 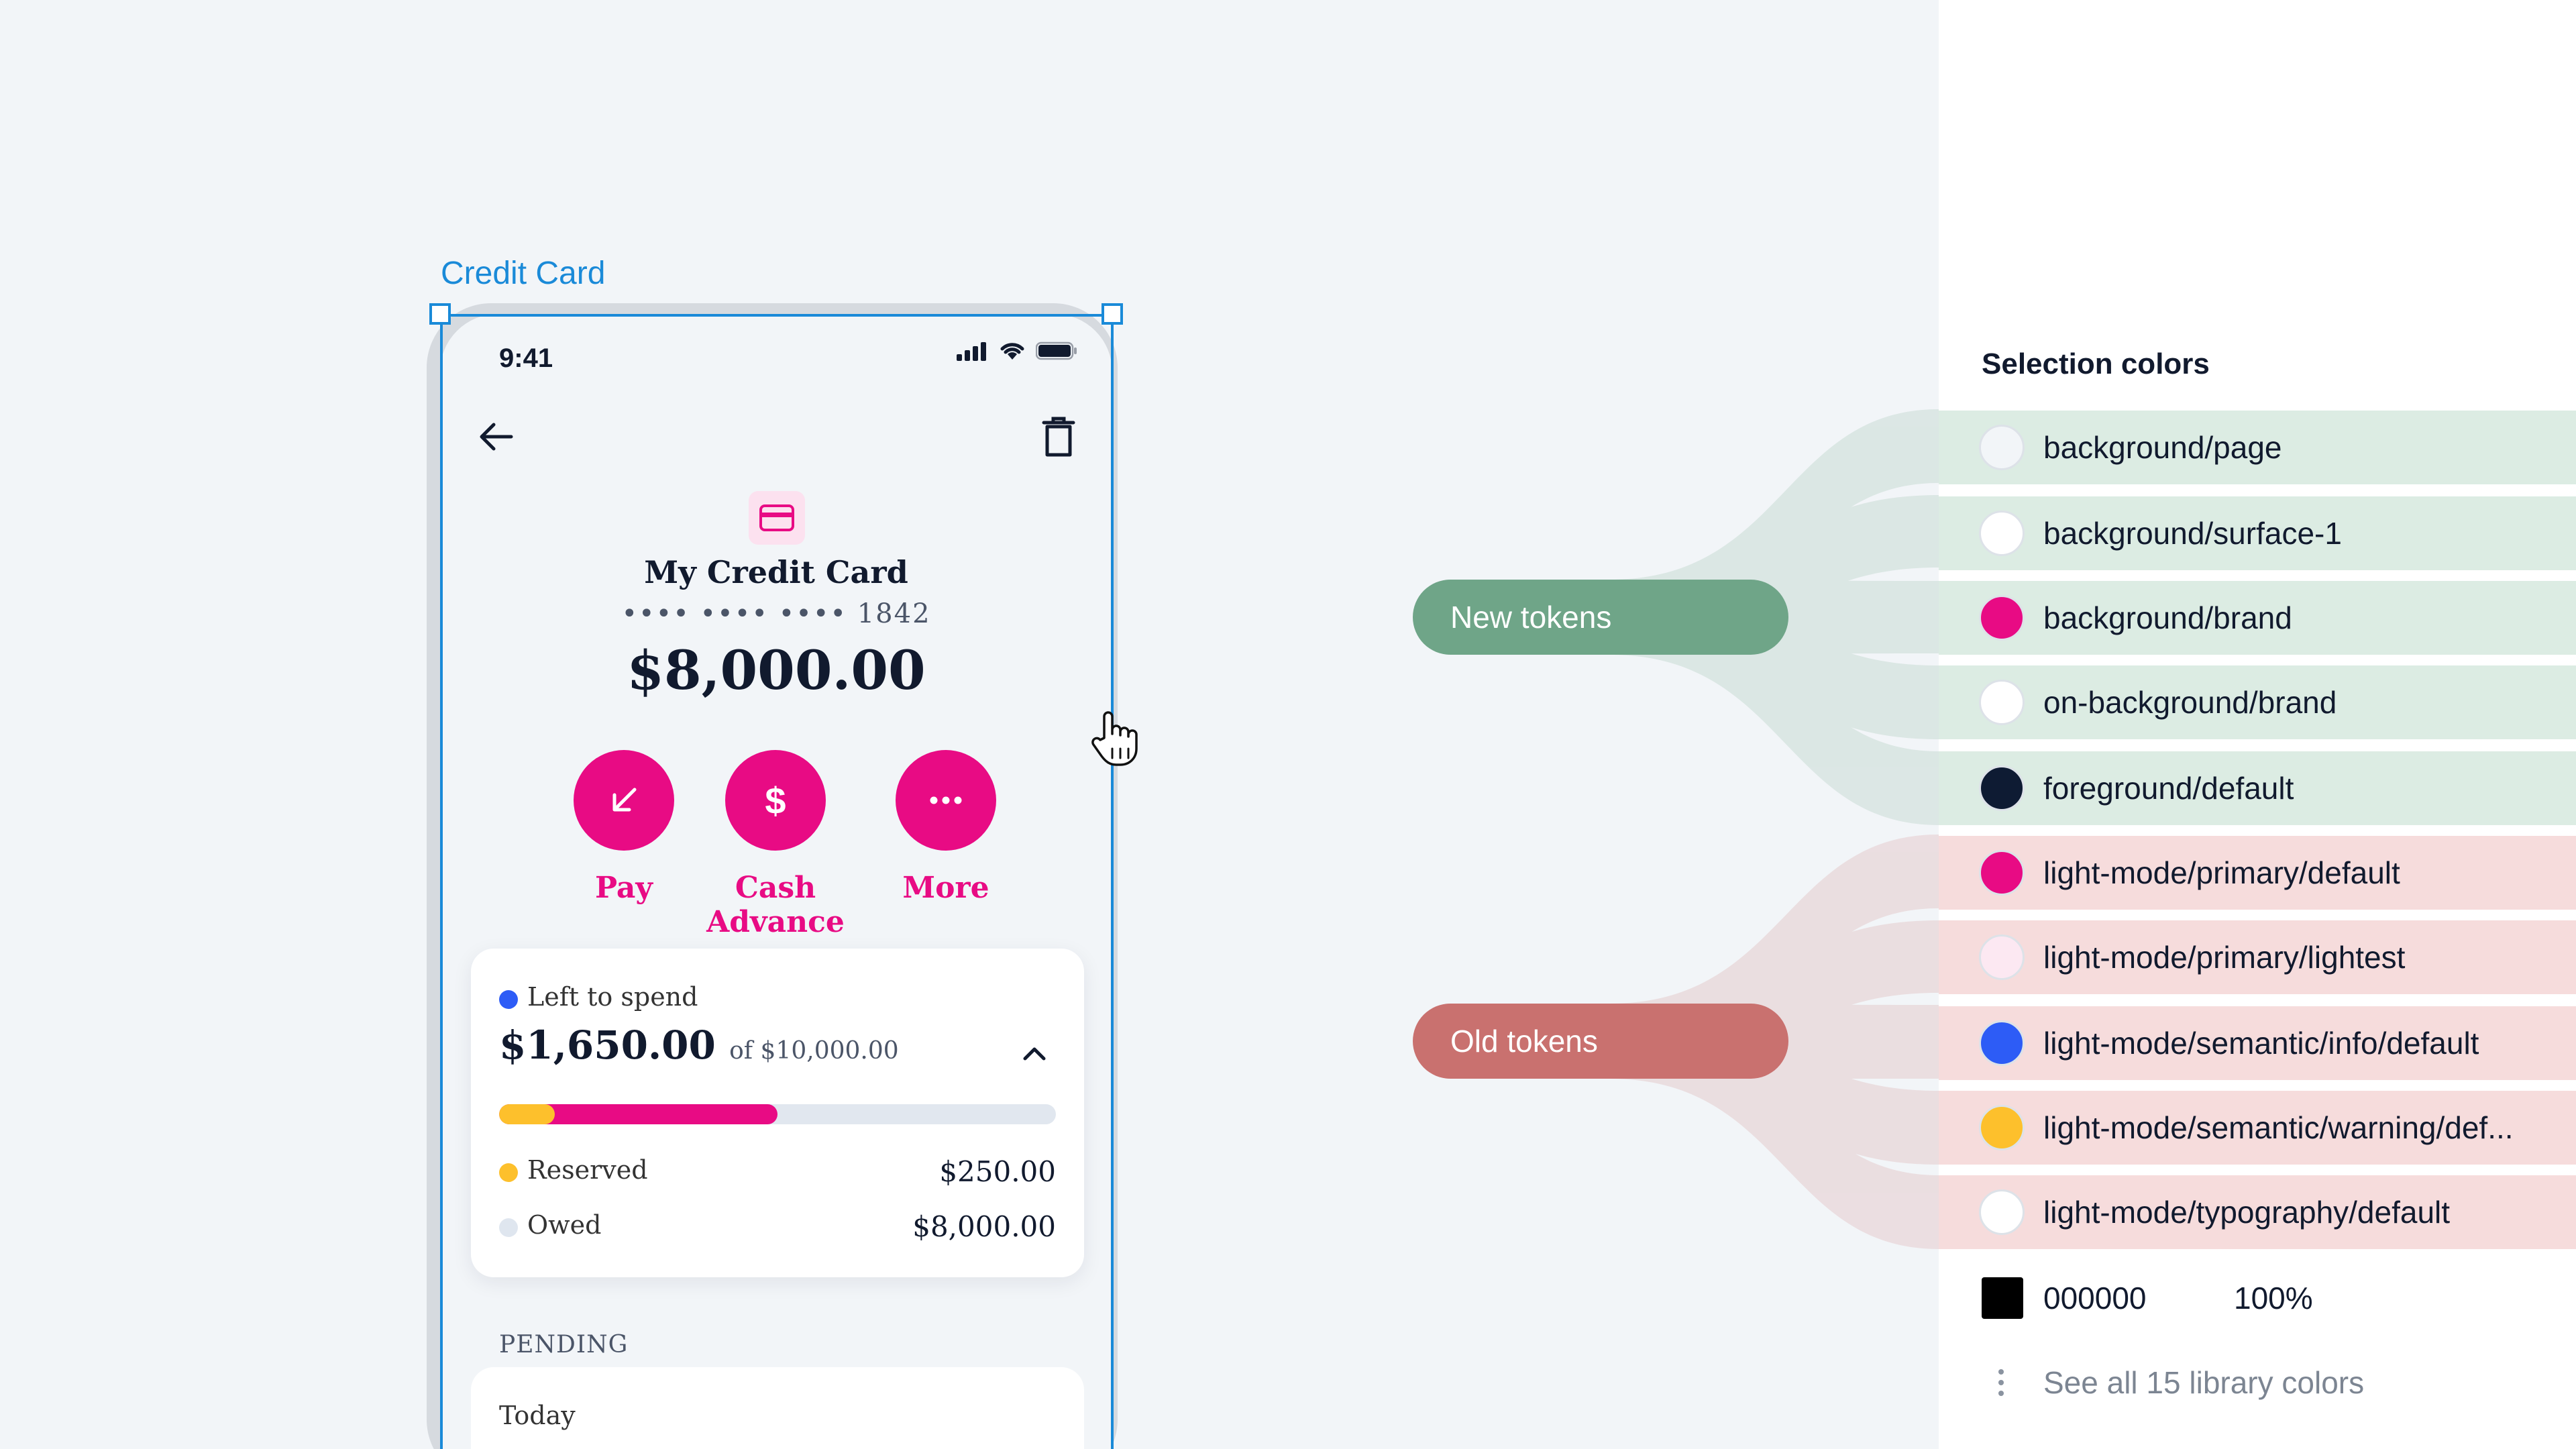 What do you see at coordinates (508, 1227) in the screenshot?
I see `owed-dot` at bounding box center [508, 1227].